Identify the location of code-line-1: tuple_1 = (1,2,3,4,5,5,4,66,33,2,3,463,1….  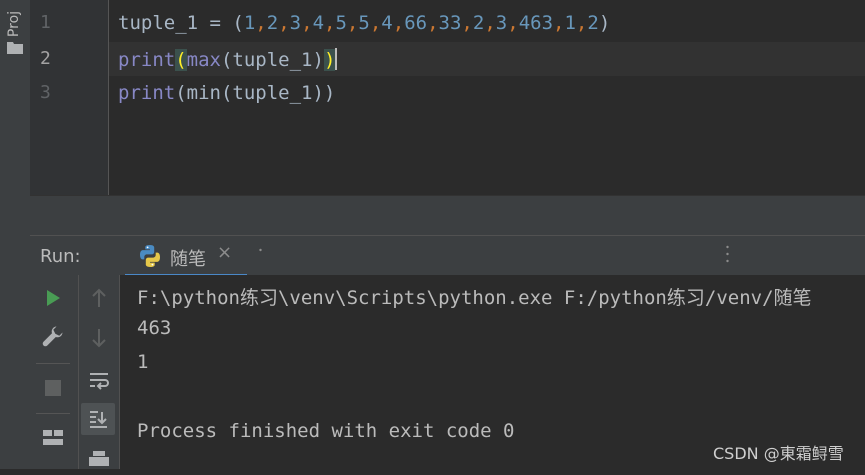
(364, 23).